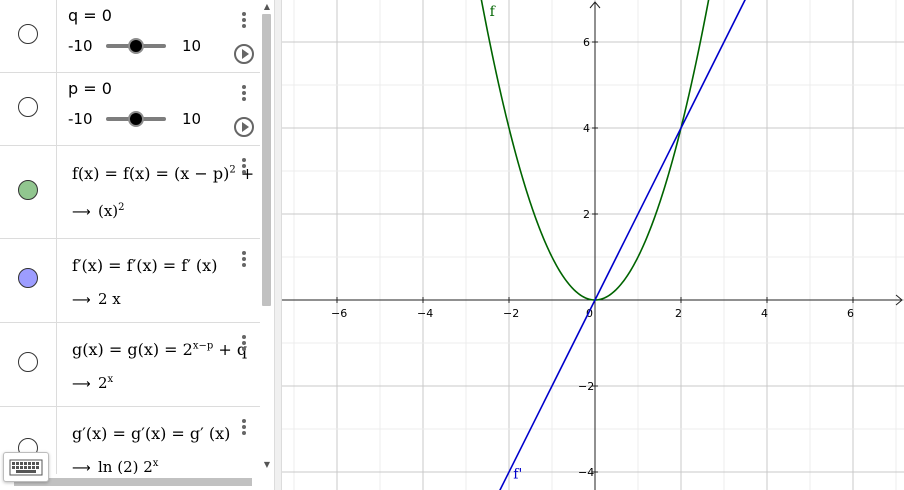 The height and width of the screenshot is (490, 904). What do you see at coordinates (109, 299) in the screenshot?
I see `function-fprime-result-value: 2 x` at bounding box center [109, 299].